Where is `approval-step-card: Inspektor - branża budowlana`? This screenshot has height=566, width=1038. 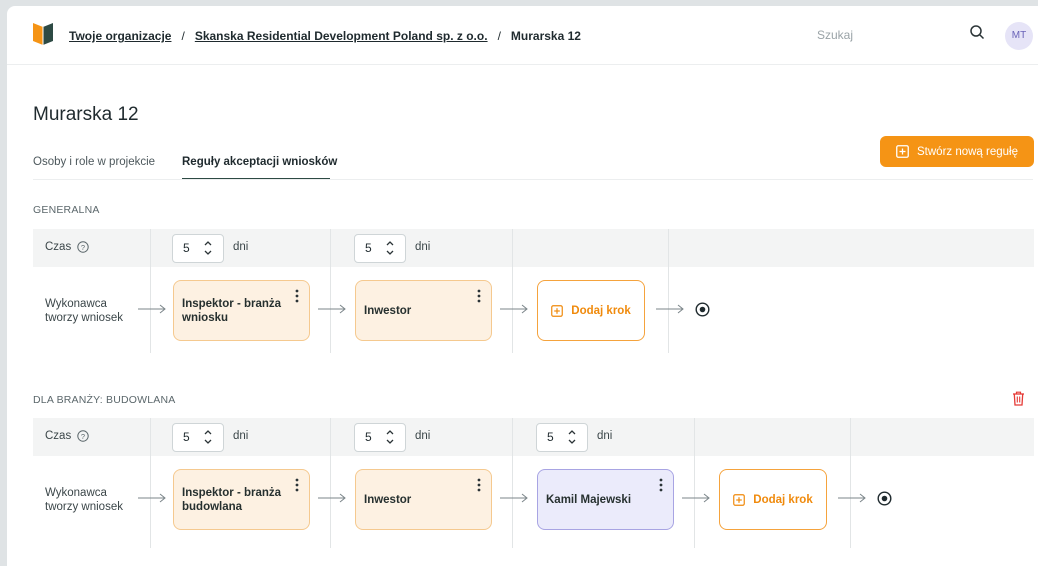
approval-step-card: Inspektor - branża budowlana is located at coordinates (241, 499).